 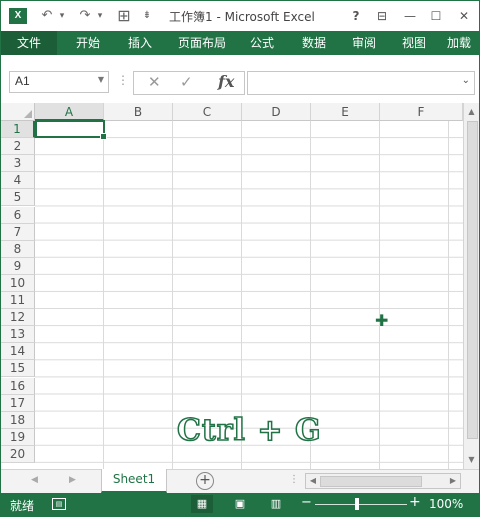 I want to click on add-sheet-button: +, so click(x=205, y=481).